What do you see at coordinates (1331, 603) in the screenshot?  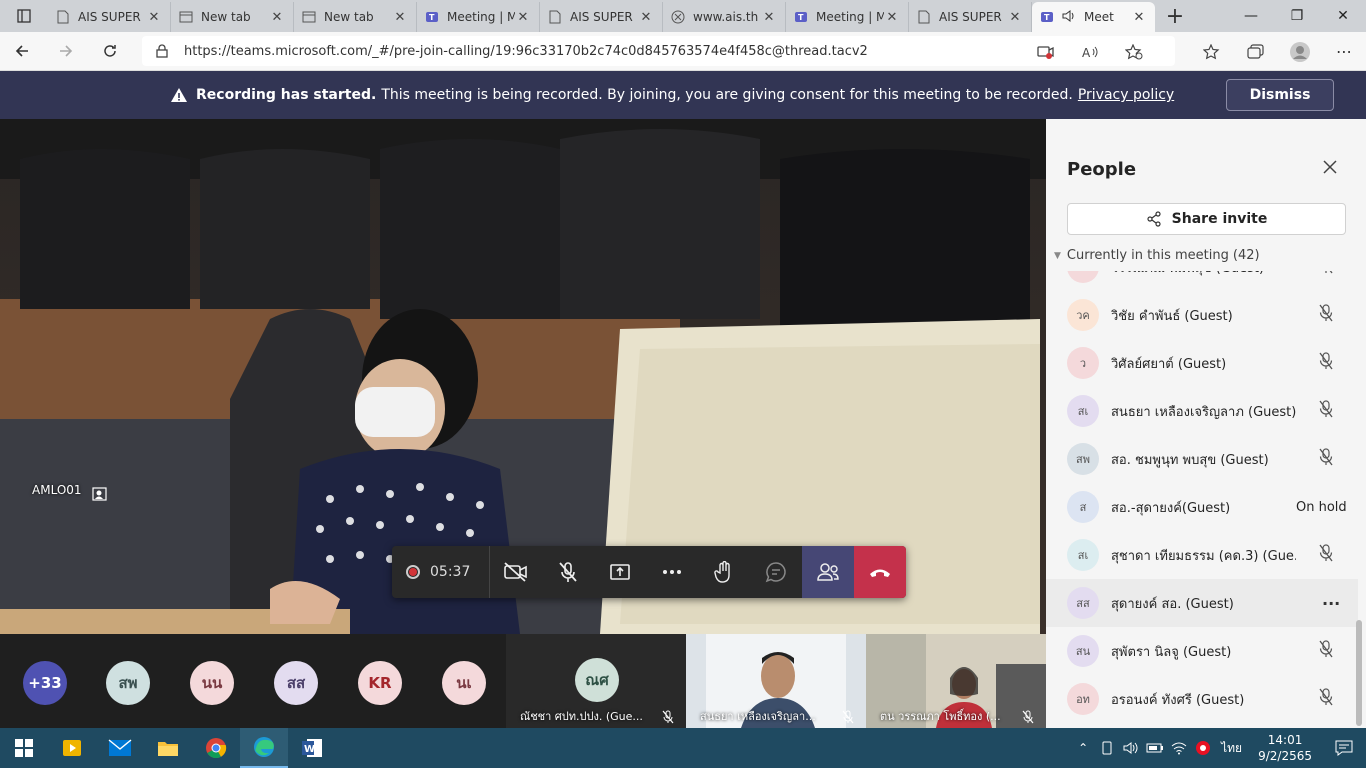 I see `participant-more-options-button: ···` at bounding box center [1331, 603].